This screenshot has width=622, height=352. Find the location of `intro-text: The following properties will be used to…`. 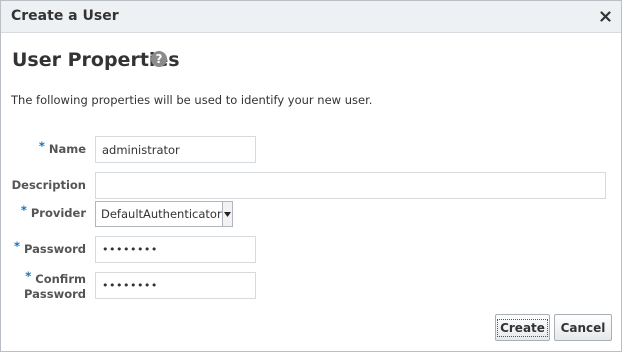

intro-text: The following properties will be used to… is located at coordinates (192, 100).